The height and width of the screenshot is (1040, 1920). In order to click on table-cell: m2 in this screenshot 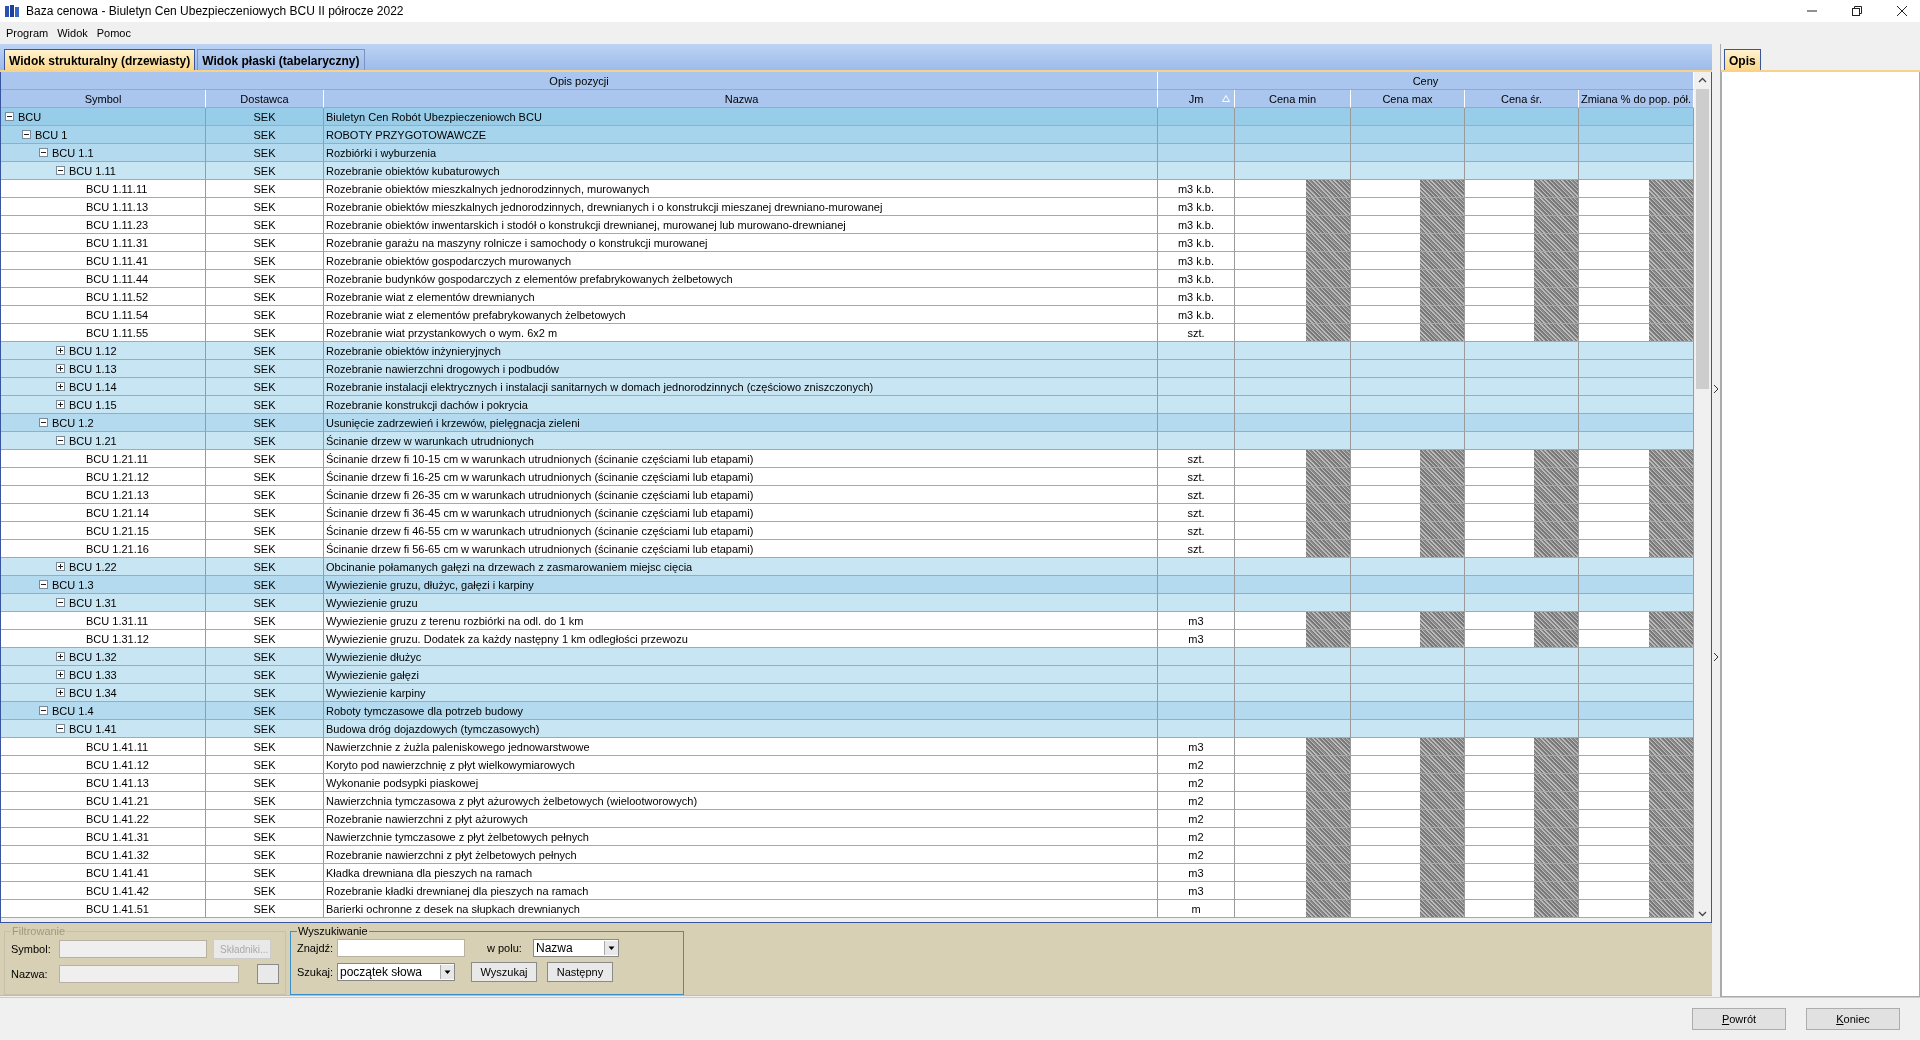, I will do `click(1196, 855)`.